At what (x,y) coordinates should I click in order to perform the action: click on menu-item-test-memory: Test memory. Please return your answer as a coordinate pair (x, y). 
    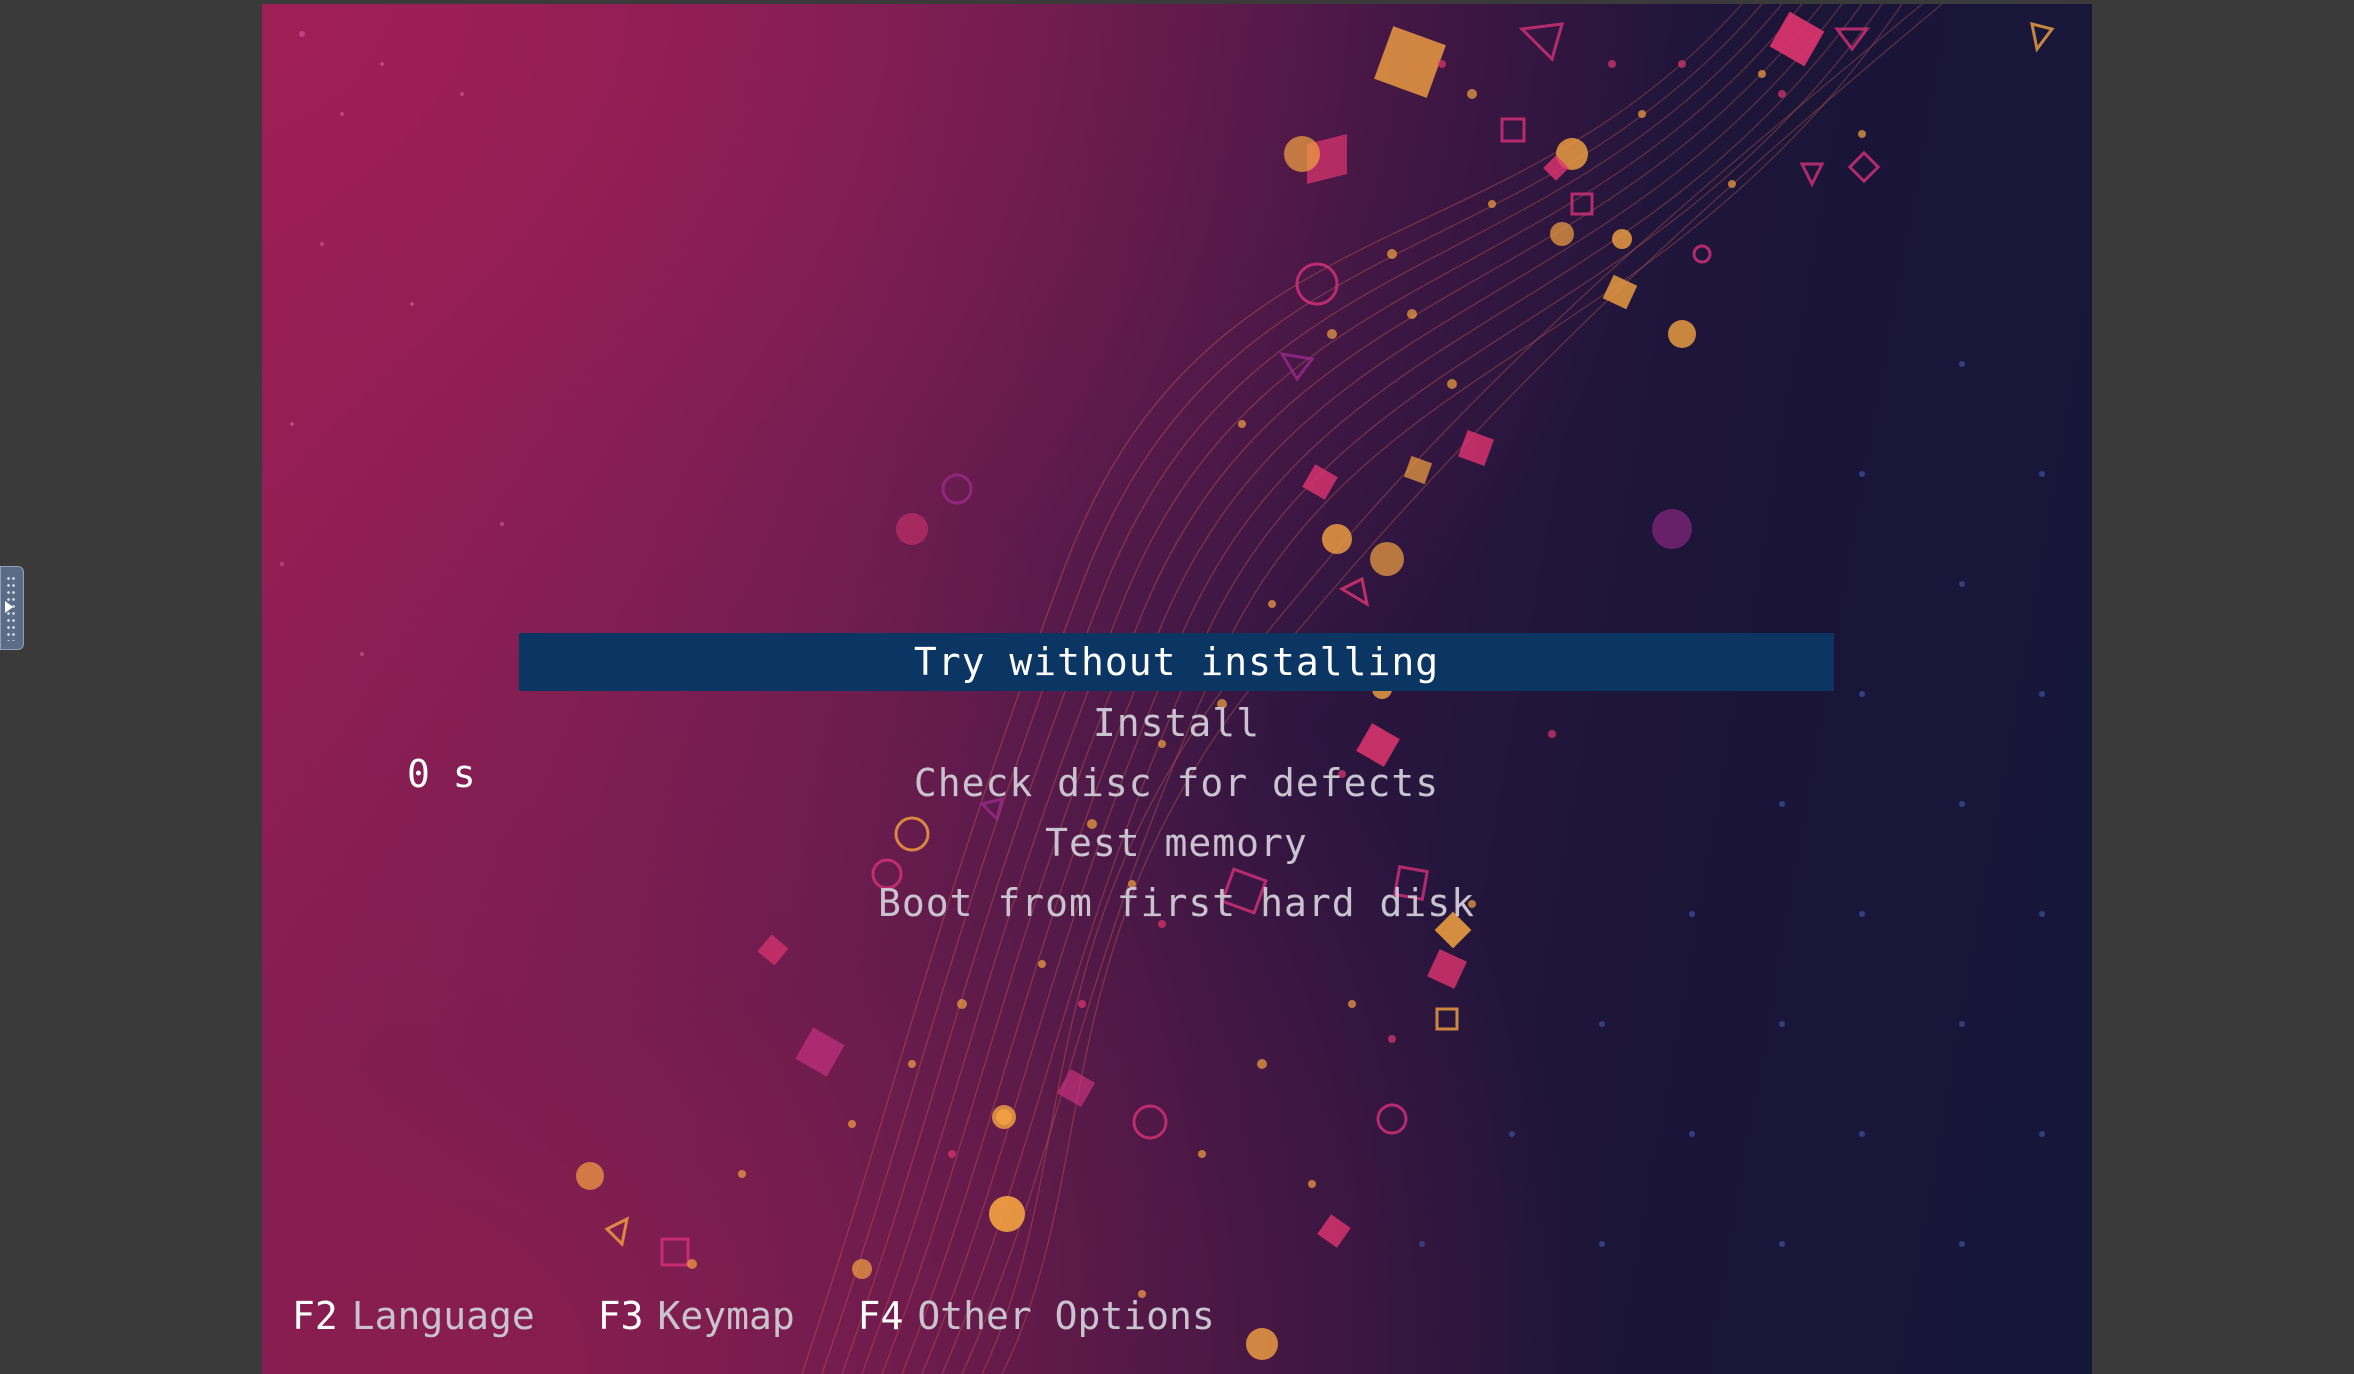
    Looking at the image, I should click on (1176, 843).